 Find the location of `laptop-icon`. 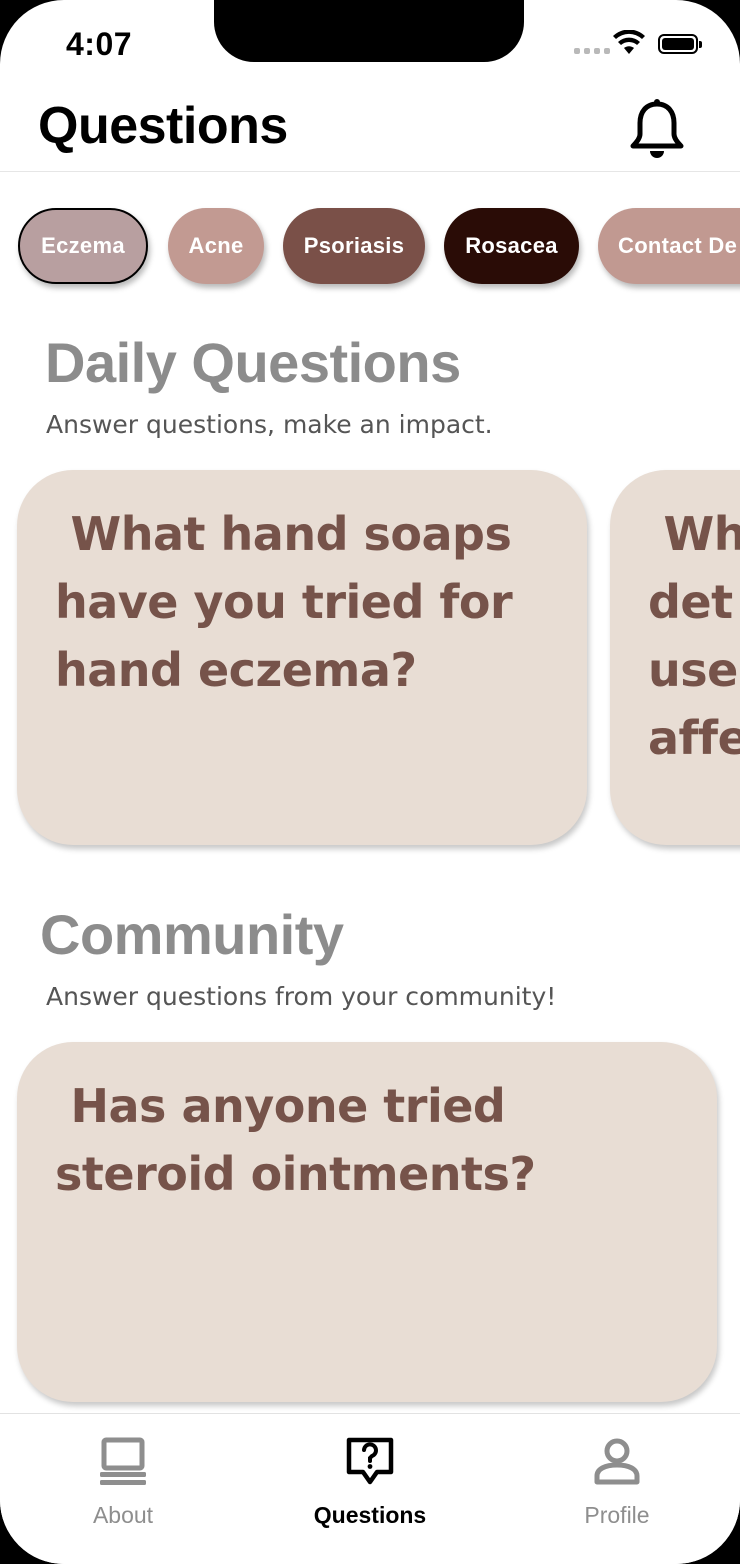

laptop-icon is located at coordinates (123, 1461).